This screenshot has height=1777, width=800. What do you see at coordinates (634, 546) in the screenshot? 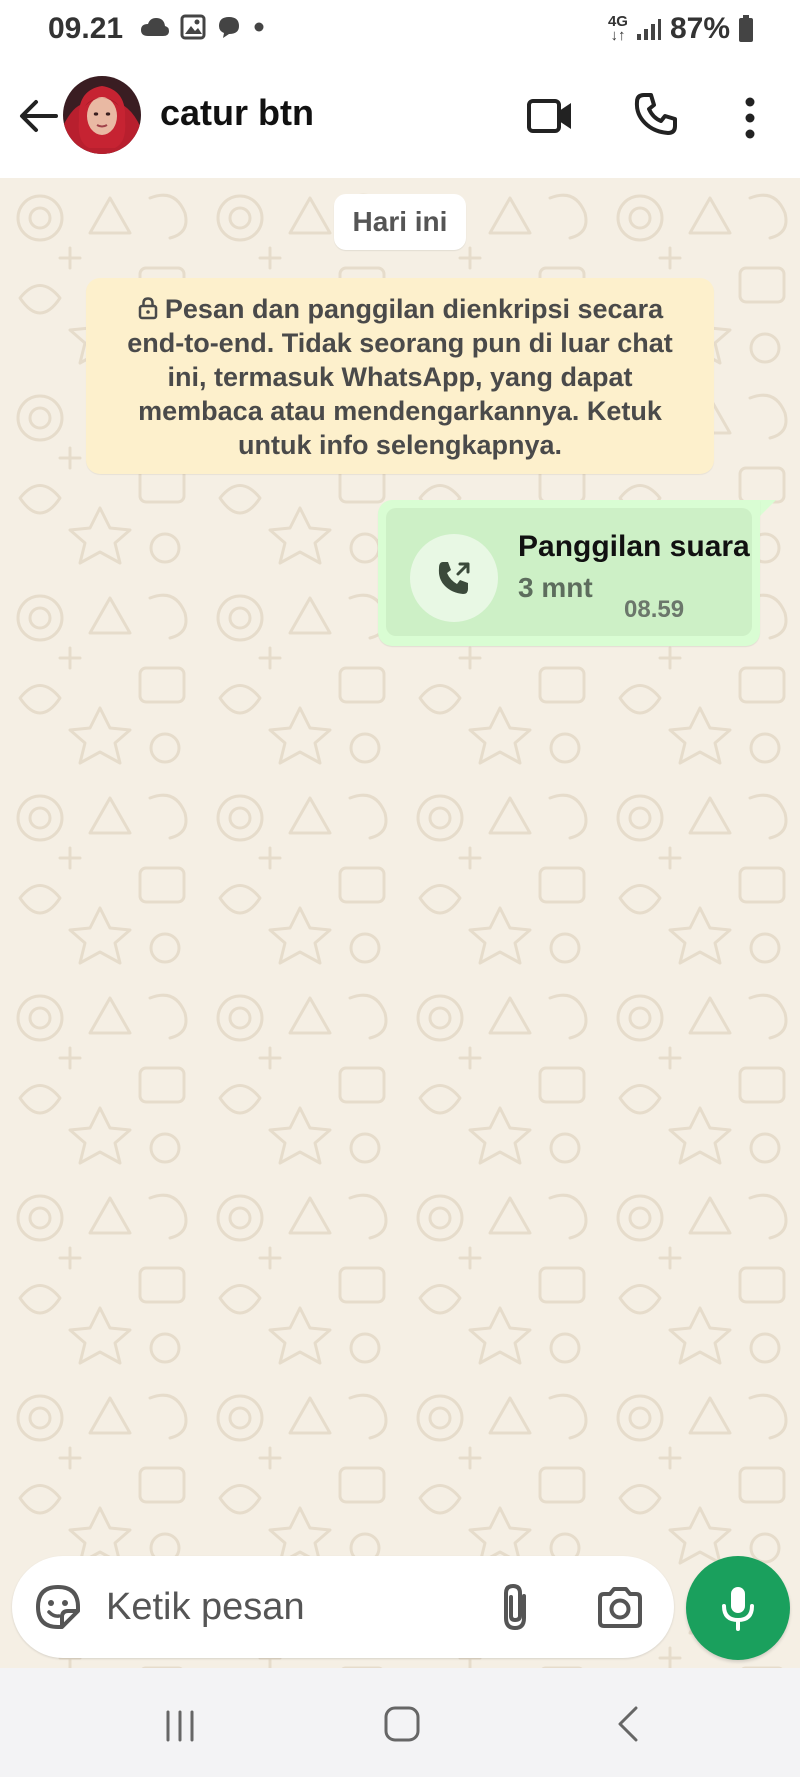
I see `call-title: Panggilan suara` at bounding box center [634, 546].